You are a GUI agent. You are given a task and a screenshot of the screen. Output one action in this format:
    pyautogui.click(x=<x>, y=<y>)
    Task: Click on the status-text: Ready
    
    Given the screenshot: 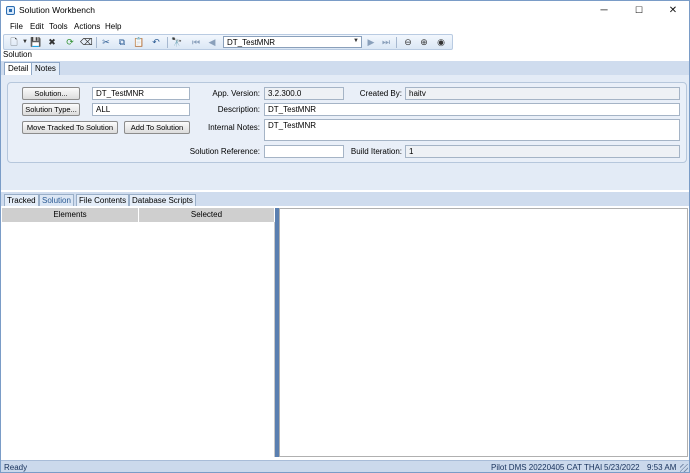 What is the action you would take?
    pyautogui.click(x=16, y=467)
    